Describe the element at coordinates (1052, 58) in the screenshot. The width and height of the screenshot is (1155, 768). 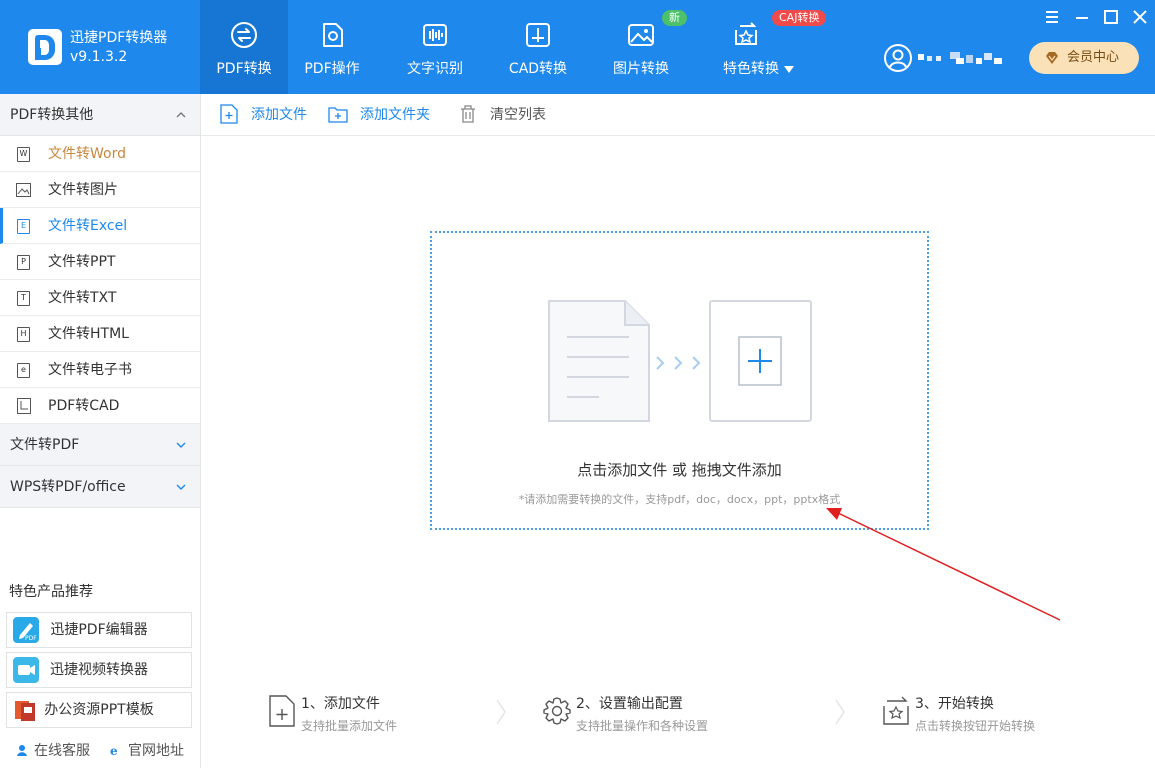
I see `diamond-icon` at that location.